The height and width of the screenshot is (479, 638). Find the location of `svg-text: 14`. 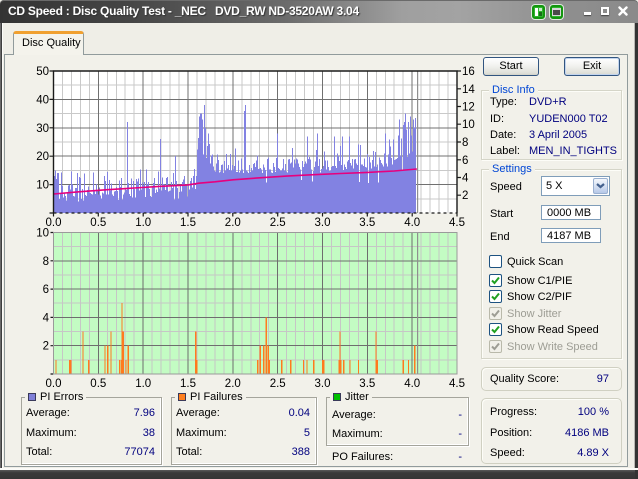

svg-text: 14 is located at coordinates (468, 90).